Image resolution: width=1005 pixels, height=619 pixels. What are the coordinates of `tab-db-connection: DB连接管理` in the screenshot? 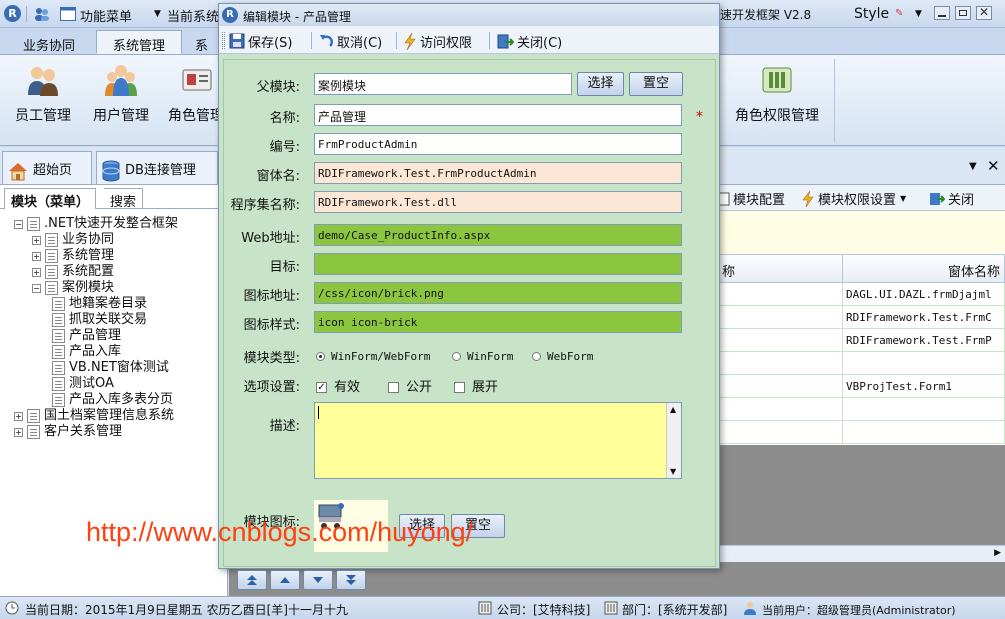 It's located at (157, 167).